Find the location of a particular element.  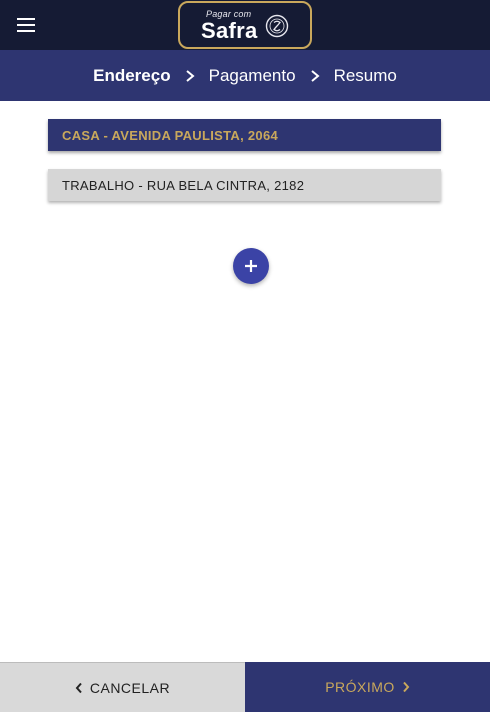

plus-icon is located at coordinates (251, 266).